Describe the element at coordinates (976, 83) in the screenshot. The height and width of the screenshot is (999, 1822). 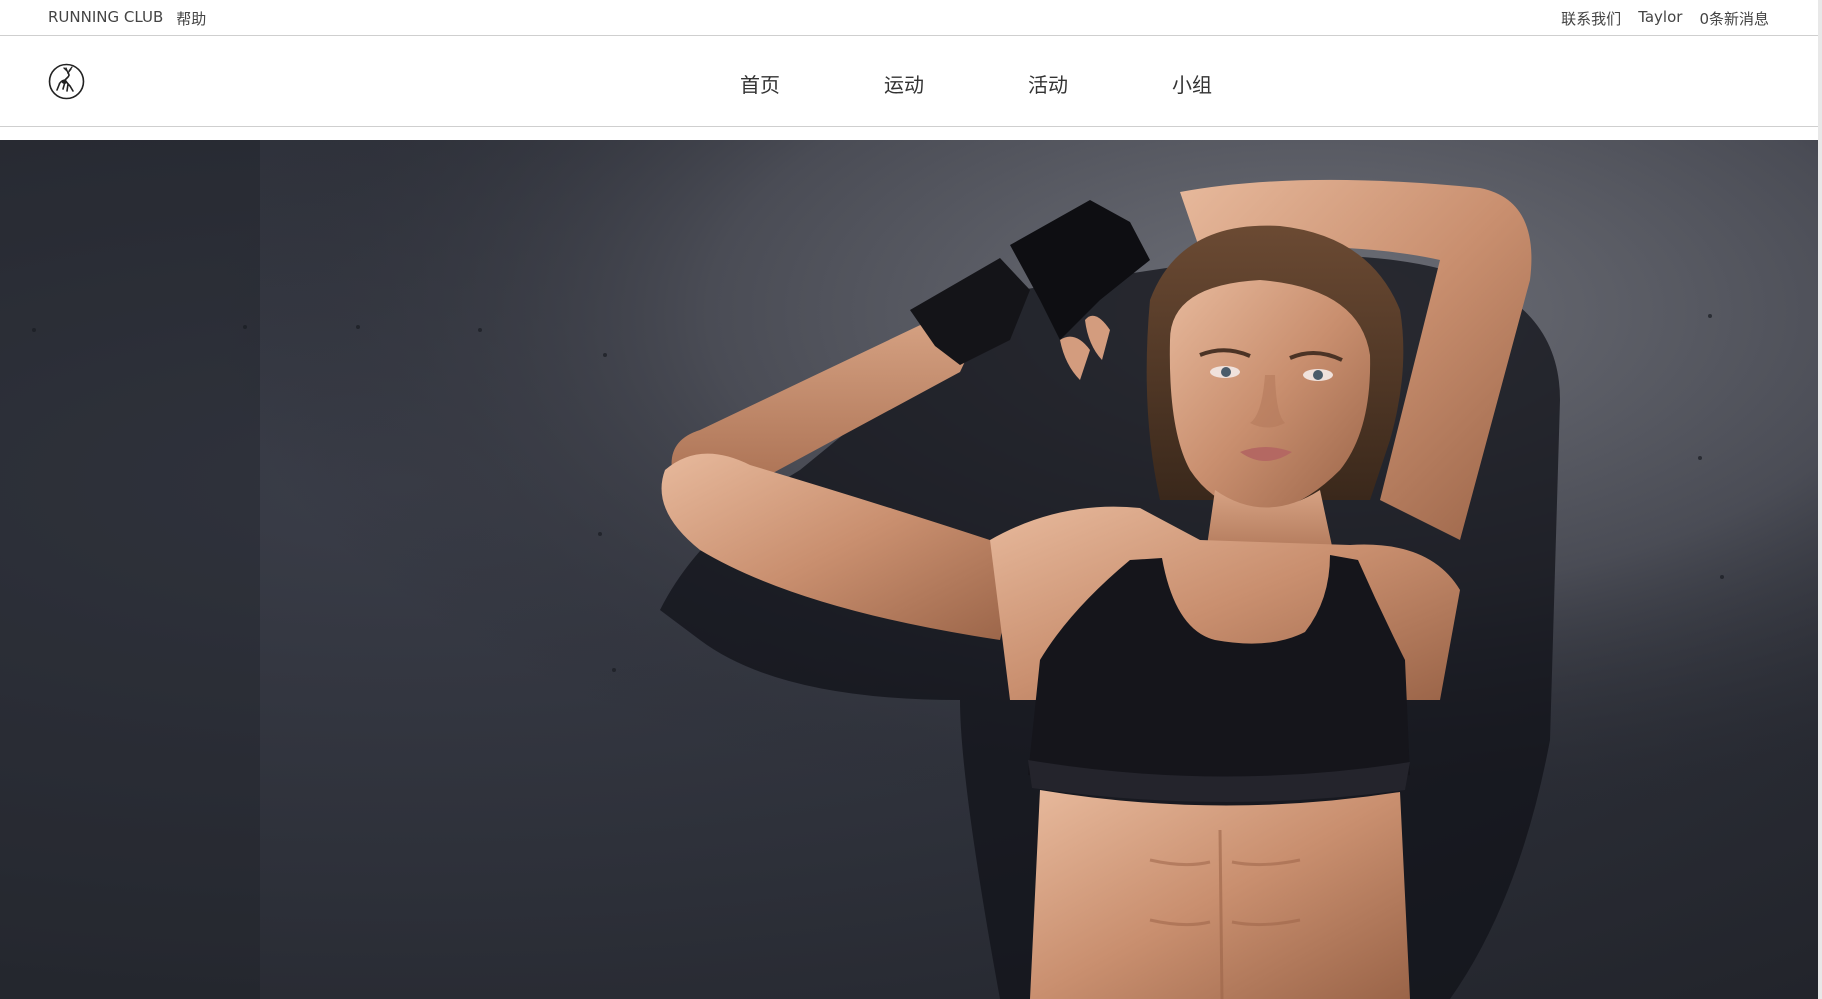
I see `main-nav: 首页 运动 活动 小组` at that location.